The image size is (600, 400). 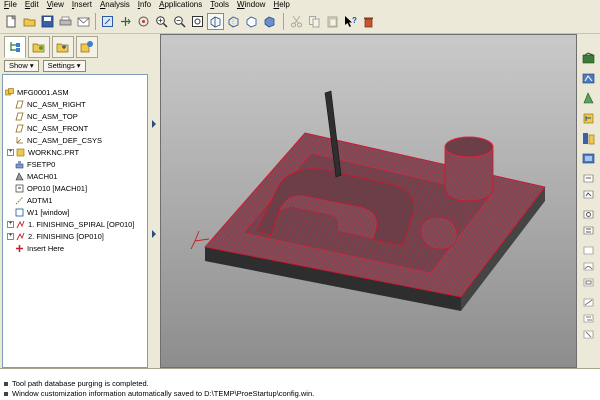 I want to click on navigator-tabs, so click(x=75, y=47).